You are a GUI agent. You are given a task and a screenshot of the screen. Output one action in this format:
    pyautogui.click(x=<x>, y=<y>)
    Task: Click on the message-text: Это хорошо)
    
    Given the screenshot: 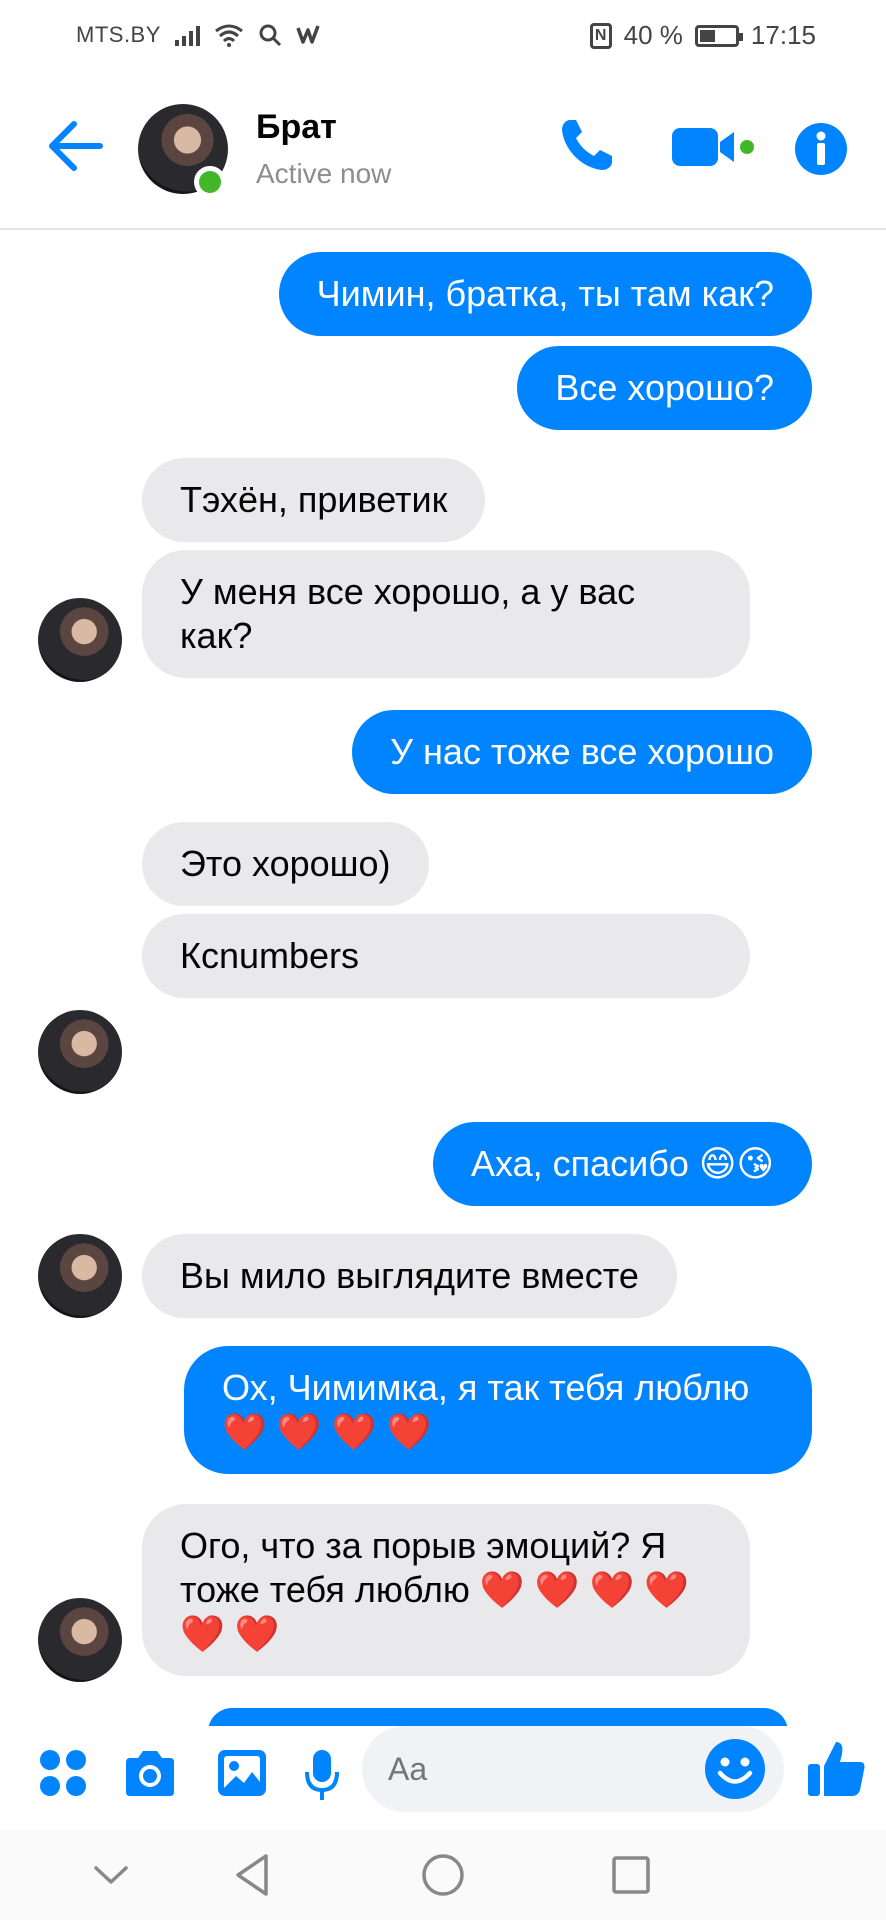 What is the action you would take?
    pyautogui.click(x=285, y=863)
    